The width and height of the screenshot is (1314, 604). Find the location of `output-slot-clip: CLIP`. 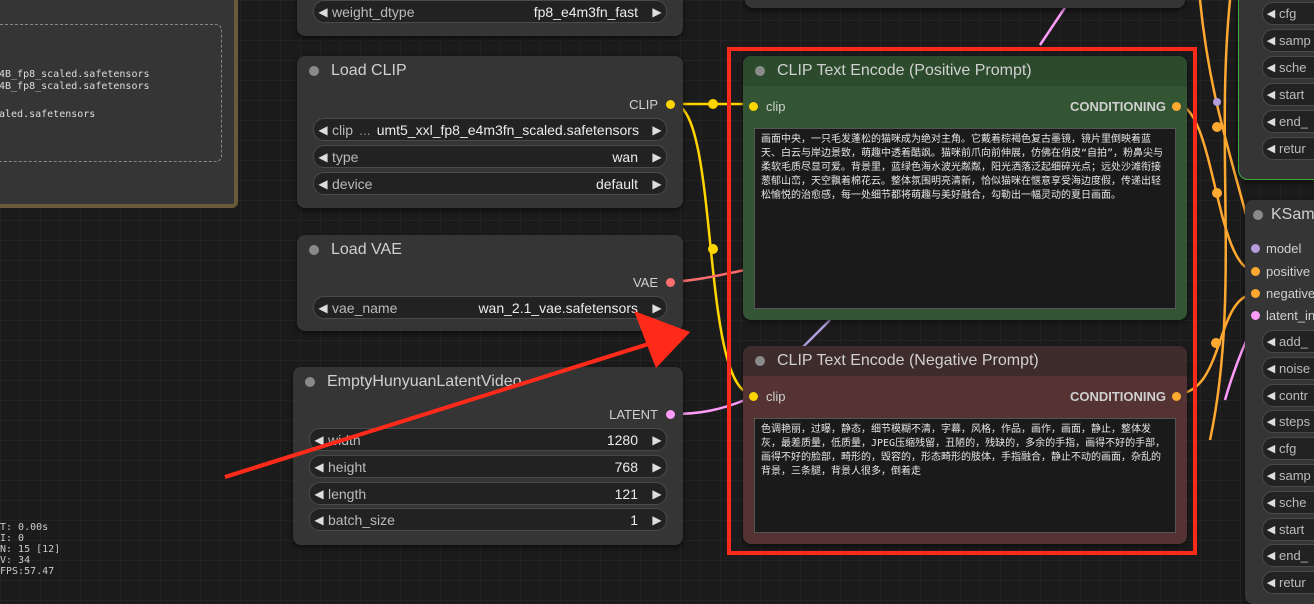

output-slot-clip: CLIP is located at coordinates (652, 104).